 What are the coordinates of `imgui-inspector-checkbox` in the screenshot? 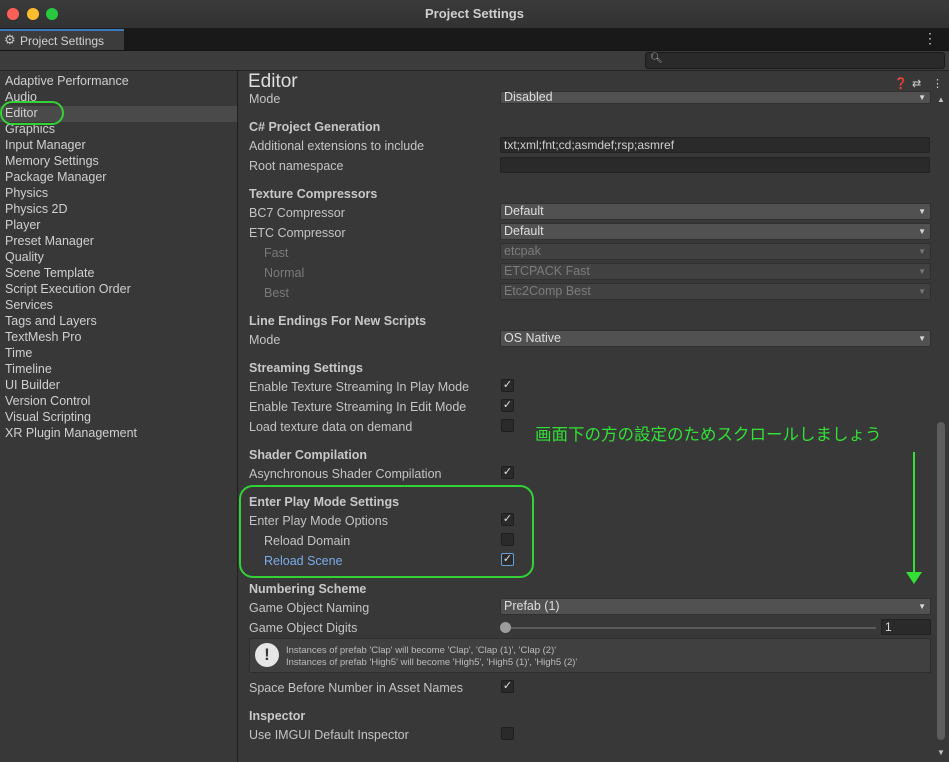 It's located at (507, 733).